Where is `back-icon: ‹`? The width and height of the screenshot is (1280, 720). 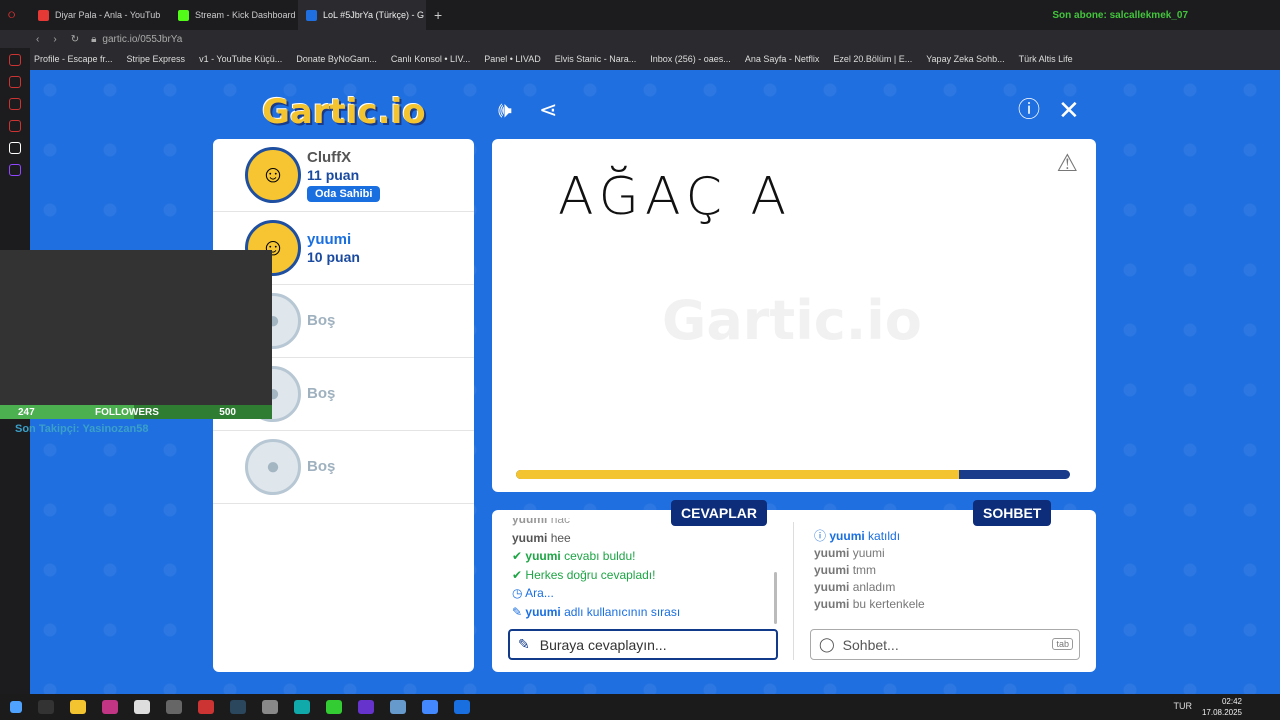 back-icon: ‹ is located at coordinates (37, 39).